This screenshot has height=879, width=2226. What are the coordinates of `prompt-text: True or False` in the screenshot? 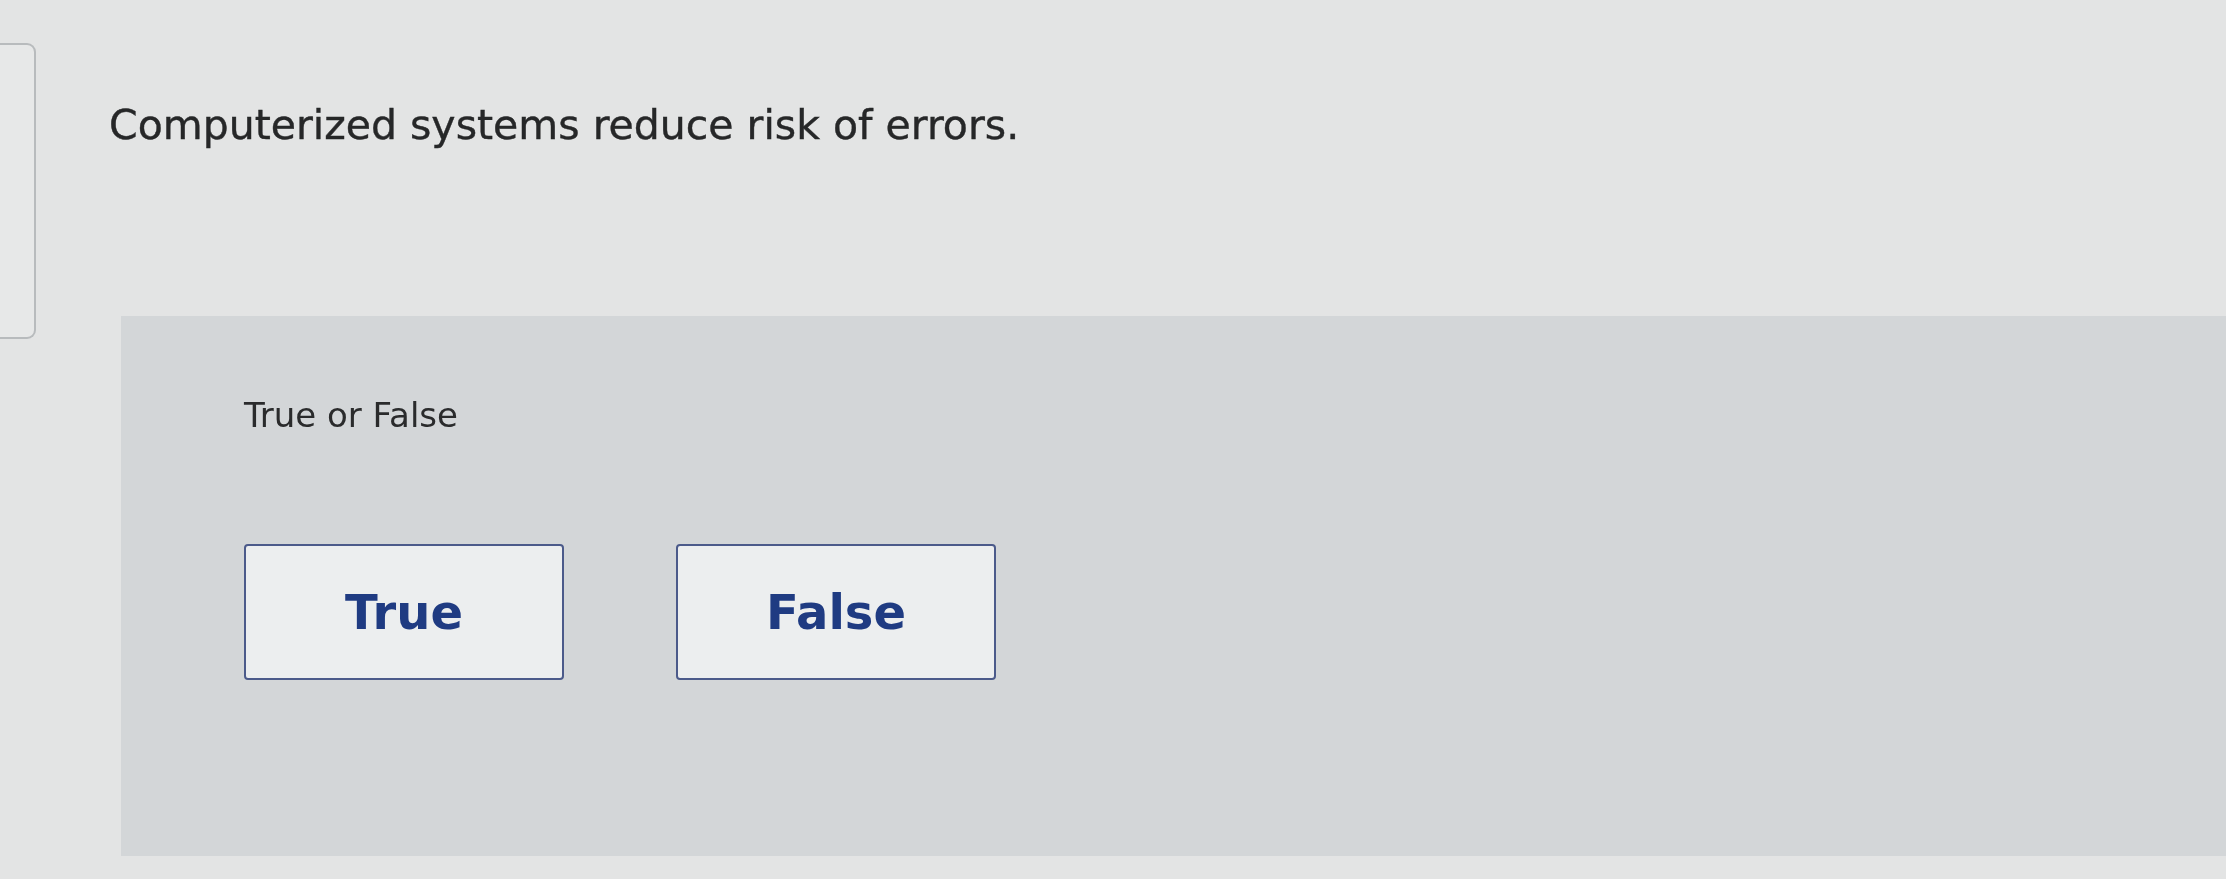 It's located at (351, 415).